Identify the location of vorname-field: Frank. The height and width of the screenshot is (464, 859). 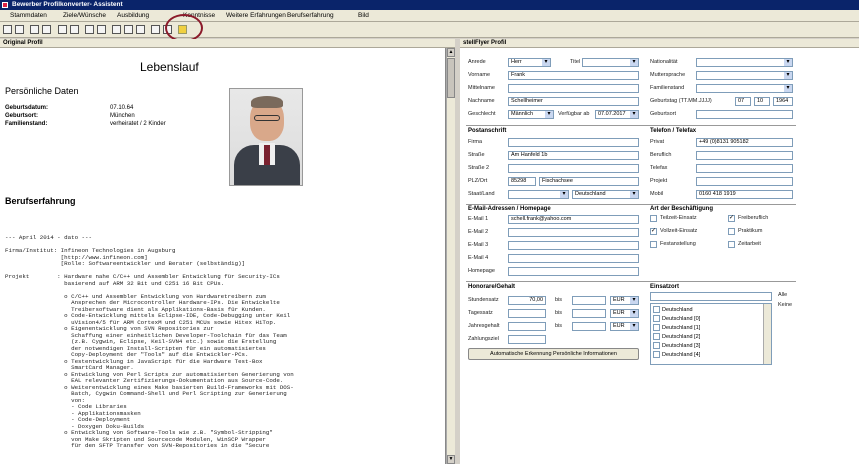
(573, 75).